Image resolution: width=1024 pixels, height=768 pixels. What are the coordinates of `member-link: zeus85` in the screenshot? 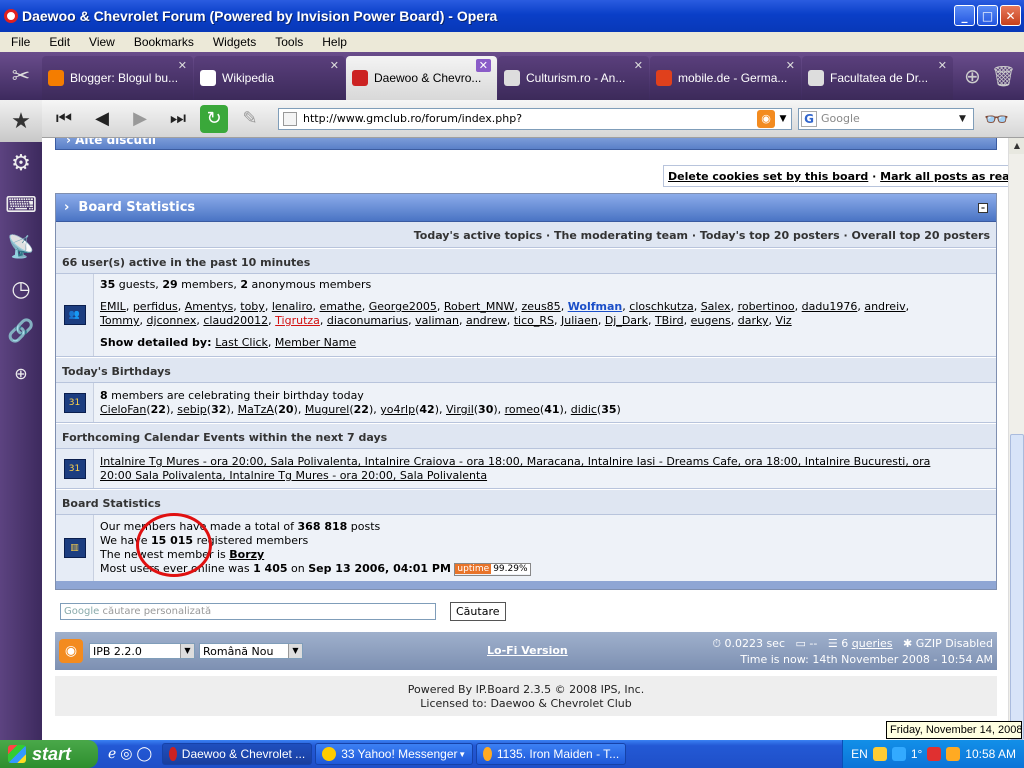 It's located at (540, 306).